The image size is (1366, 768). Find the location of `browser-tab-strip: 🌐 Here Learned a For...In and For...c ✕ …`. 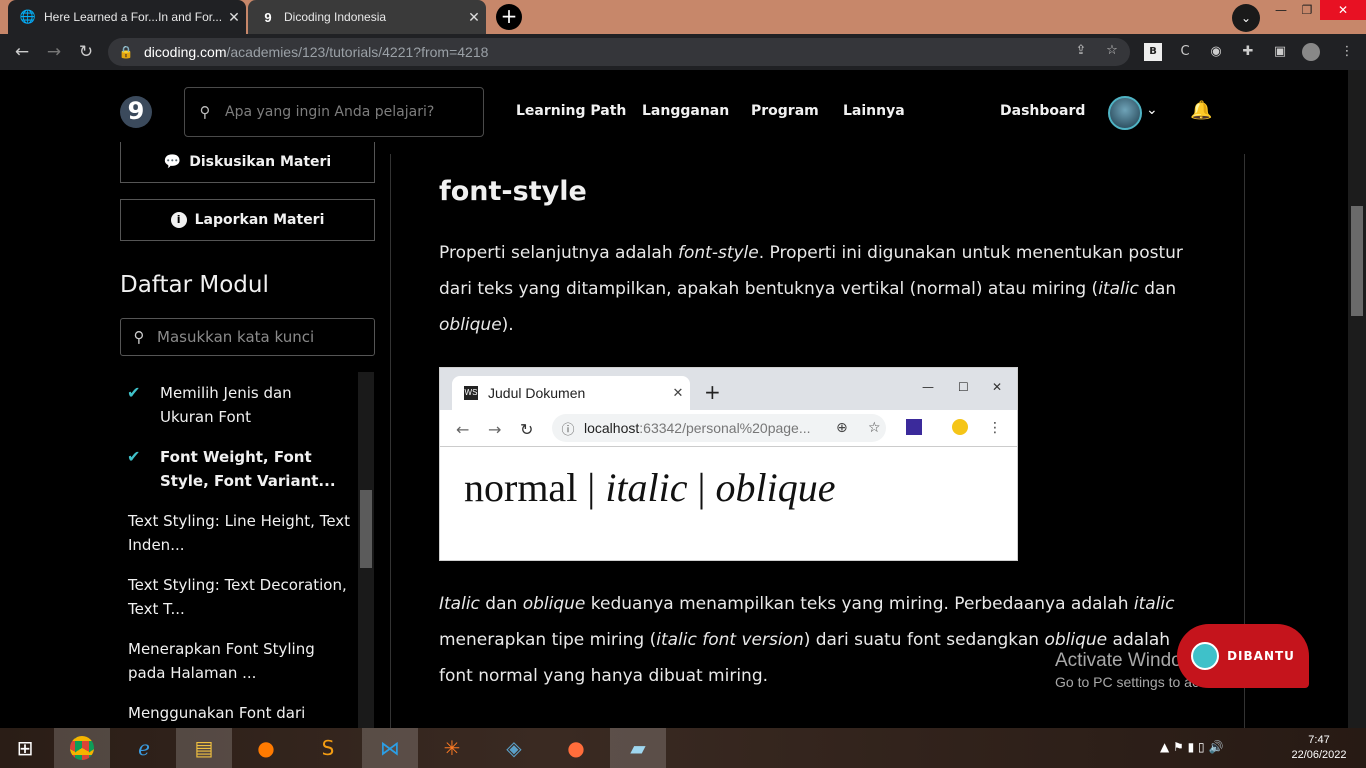

browser-tab-strip: 🌐 Here Learned a For...In and For...c ✕ … is located at coordinates (683, 17).